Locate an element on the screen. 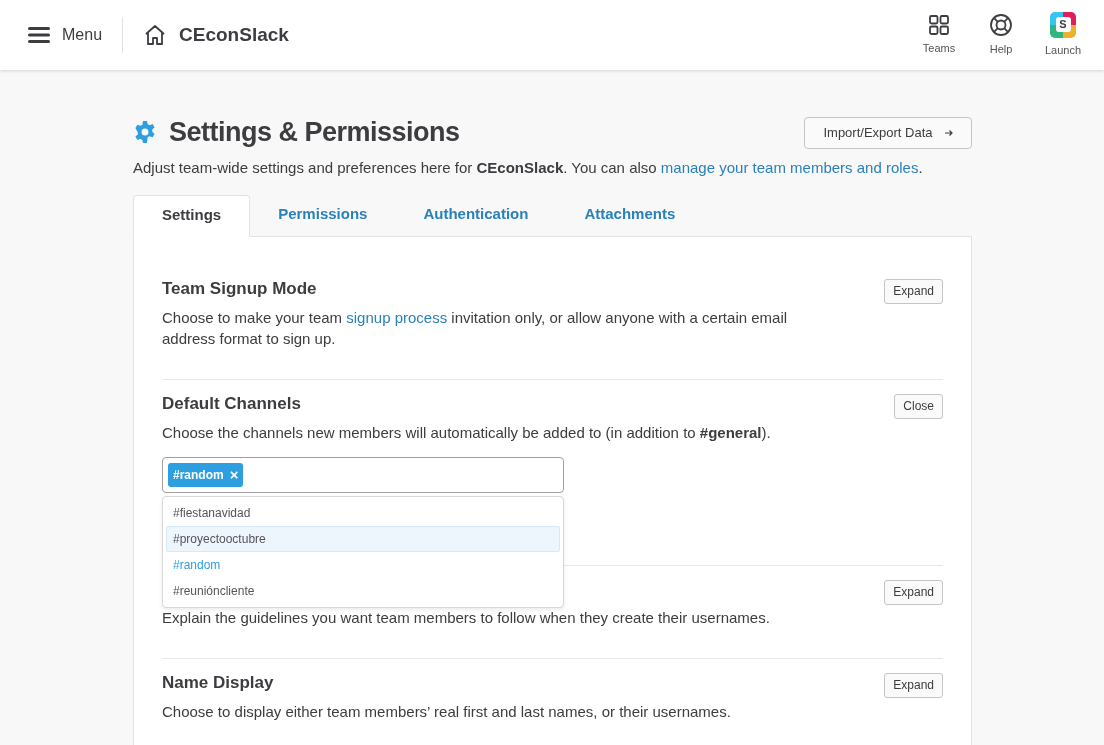 The height and width of the screenshot is (745, 1104). toolbar-button: Help is located at coordinates (1001, 35).